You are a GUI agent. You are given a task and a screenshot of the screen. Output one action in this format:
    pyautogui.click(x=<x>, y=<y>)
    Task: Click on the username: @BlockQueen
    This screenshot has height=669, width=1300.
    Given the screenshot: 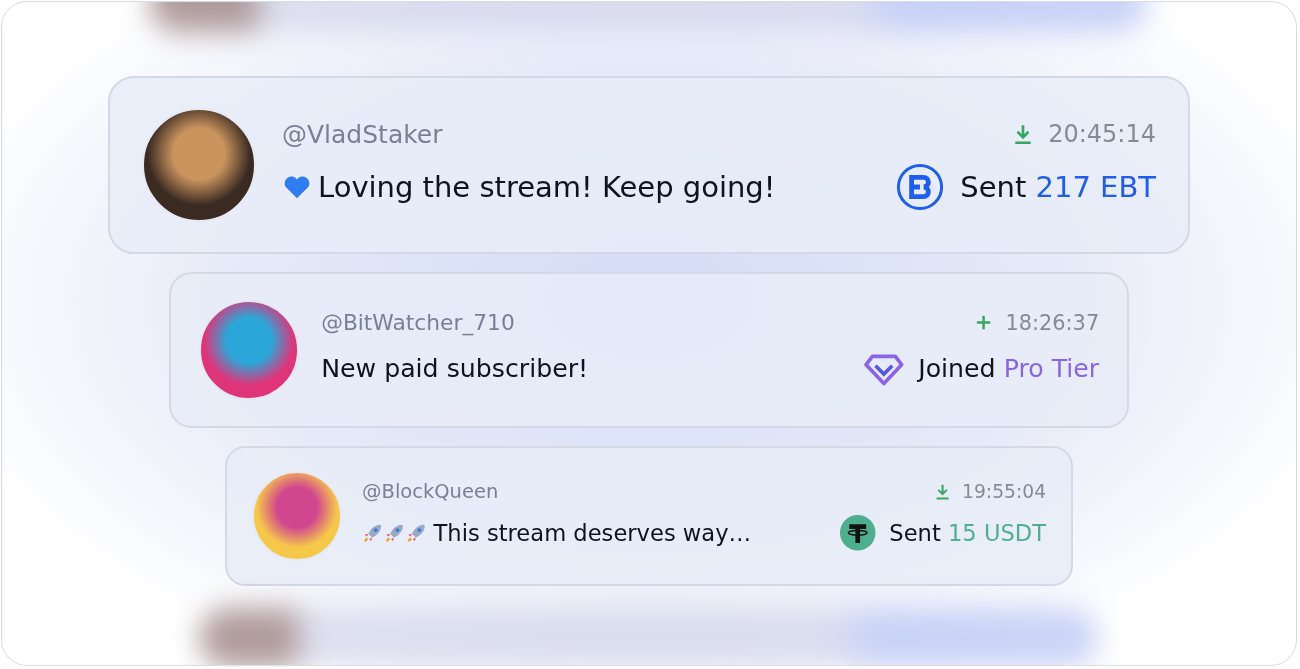 What is the action you would take?
    pyautogui.click(x=430, y=492)
    